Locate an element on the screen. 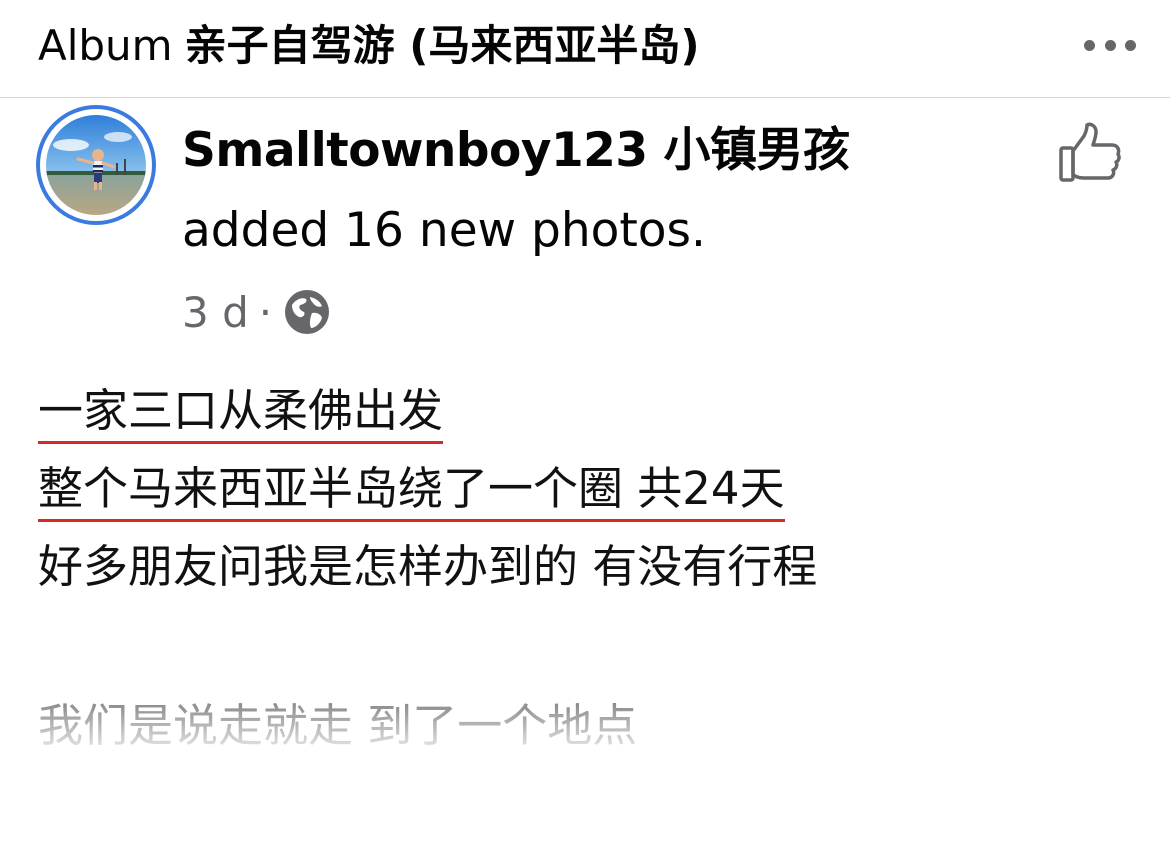 Image resolution: width=1170 pixels, height=843 pixels. post-line-underlined: 一家三口从柔佛出发 is located at coordinates (241, 412).